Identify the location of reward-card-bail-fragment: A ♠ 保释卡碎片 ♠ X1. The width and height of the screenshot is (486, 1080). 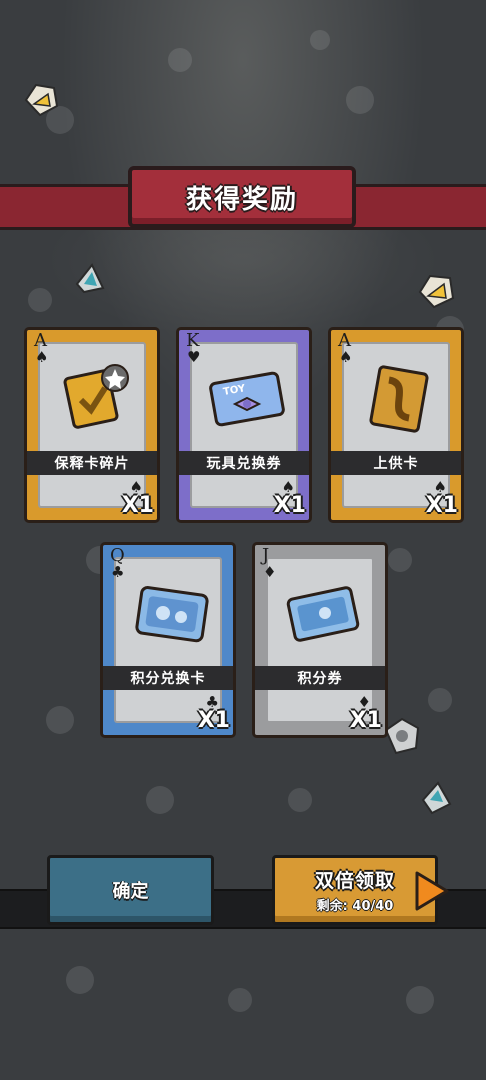
(92, 425).